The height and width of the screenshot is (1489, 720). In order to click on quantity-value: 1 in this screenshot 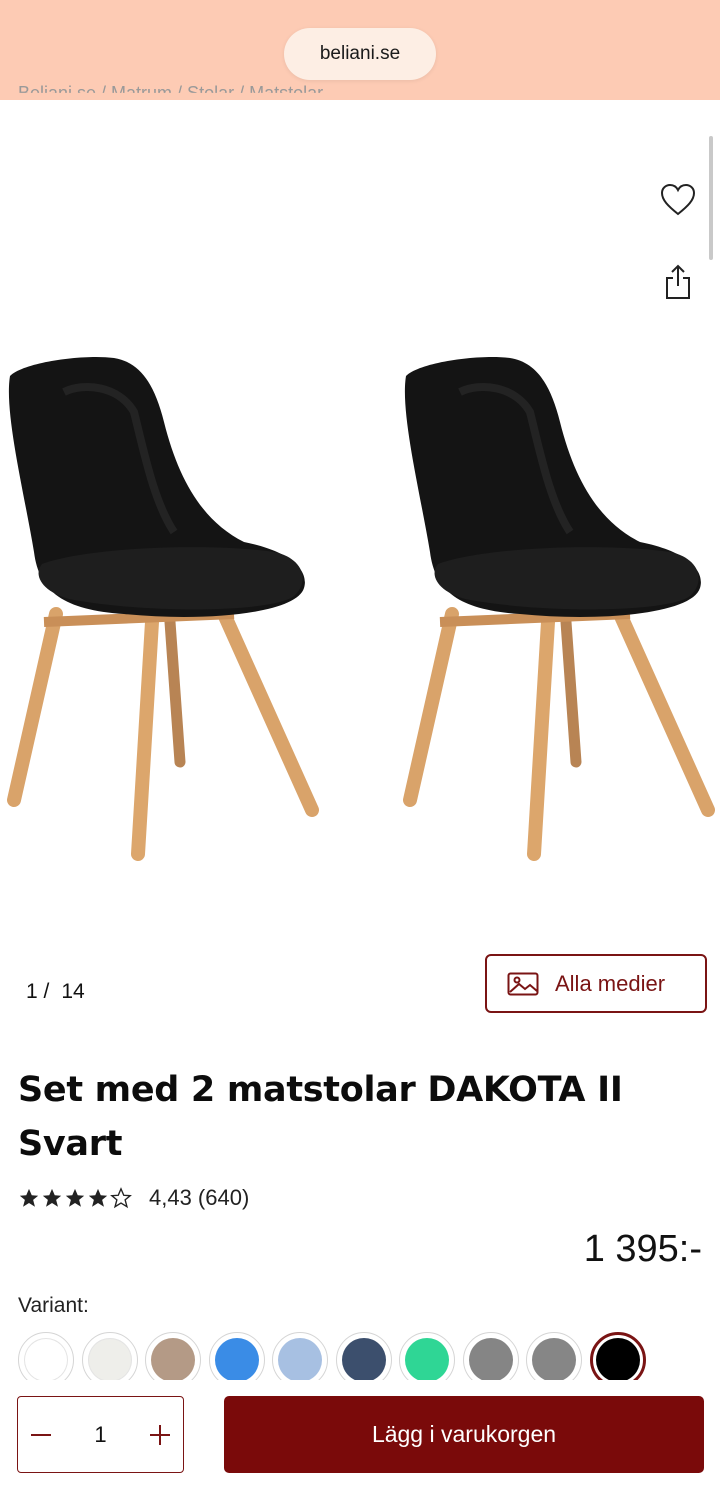, I will do `click(100, 1435)`.